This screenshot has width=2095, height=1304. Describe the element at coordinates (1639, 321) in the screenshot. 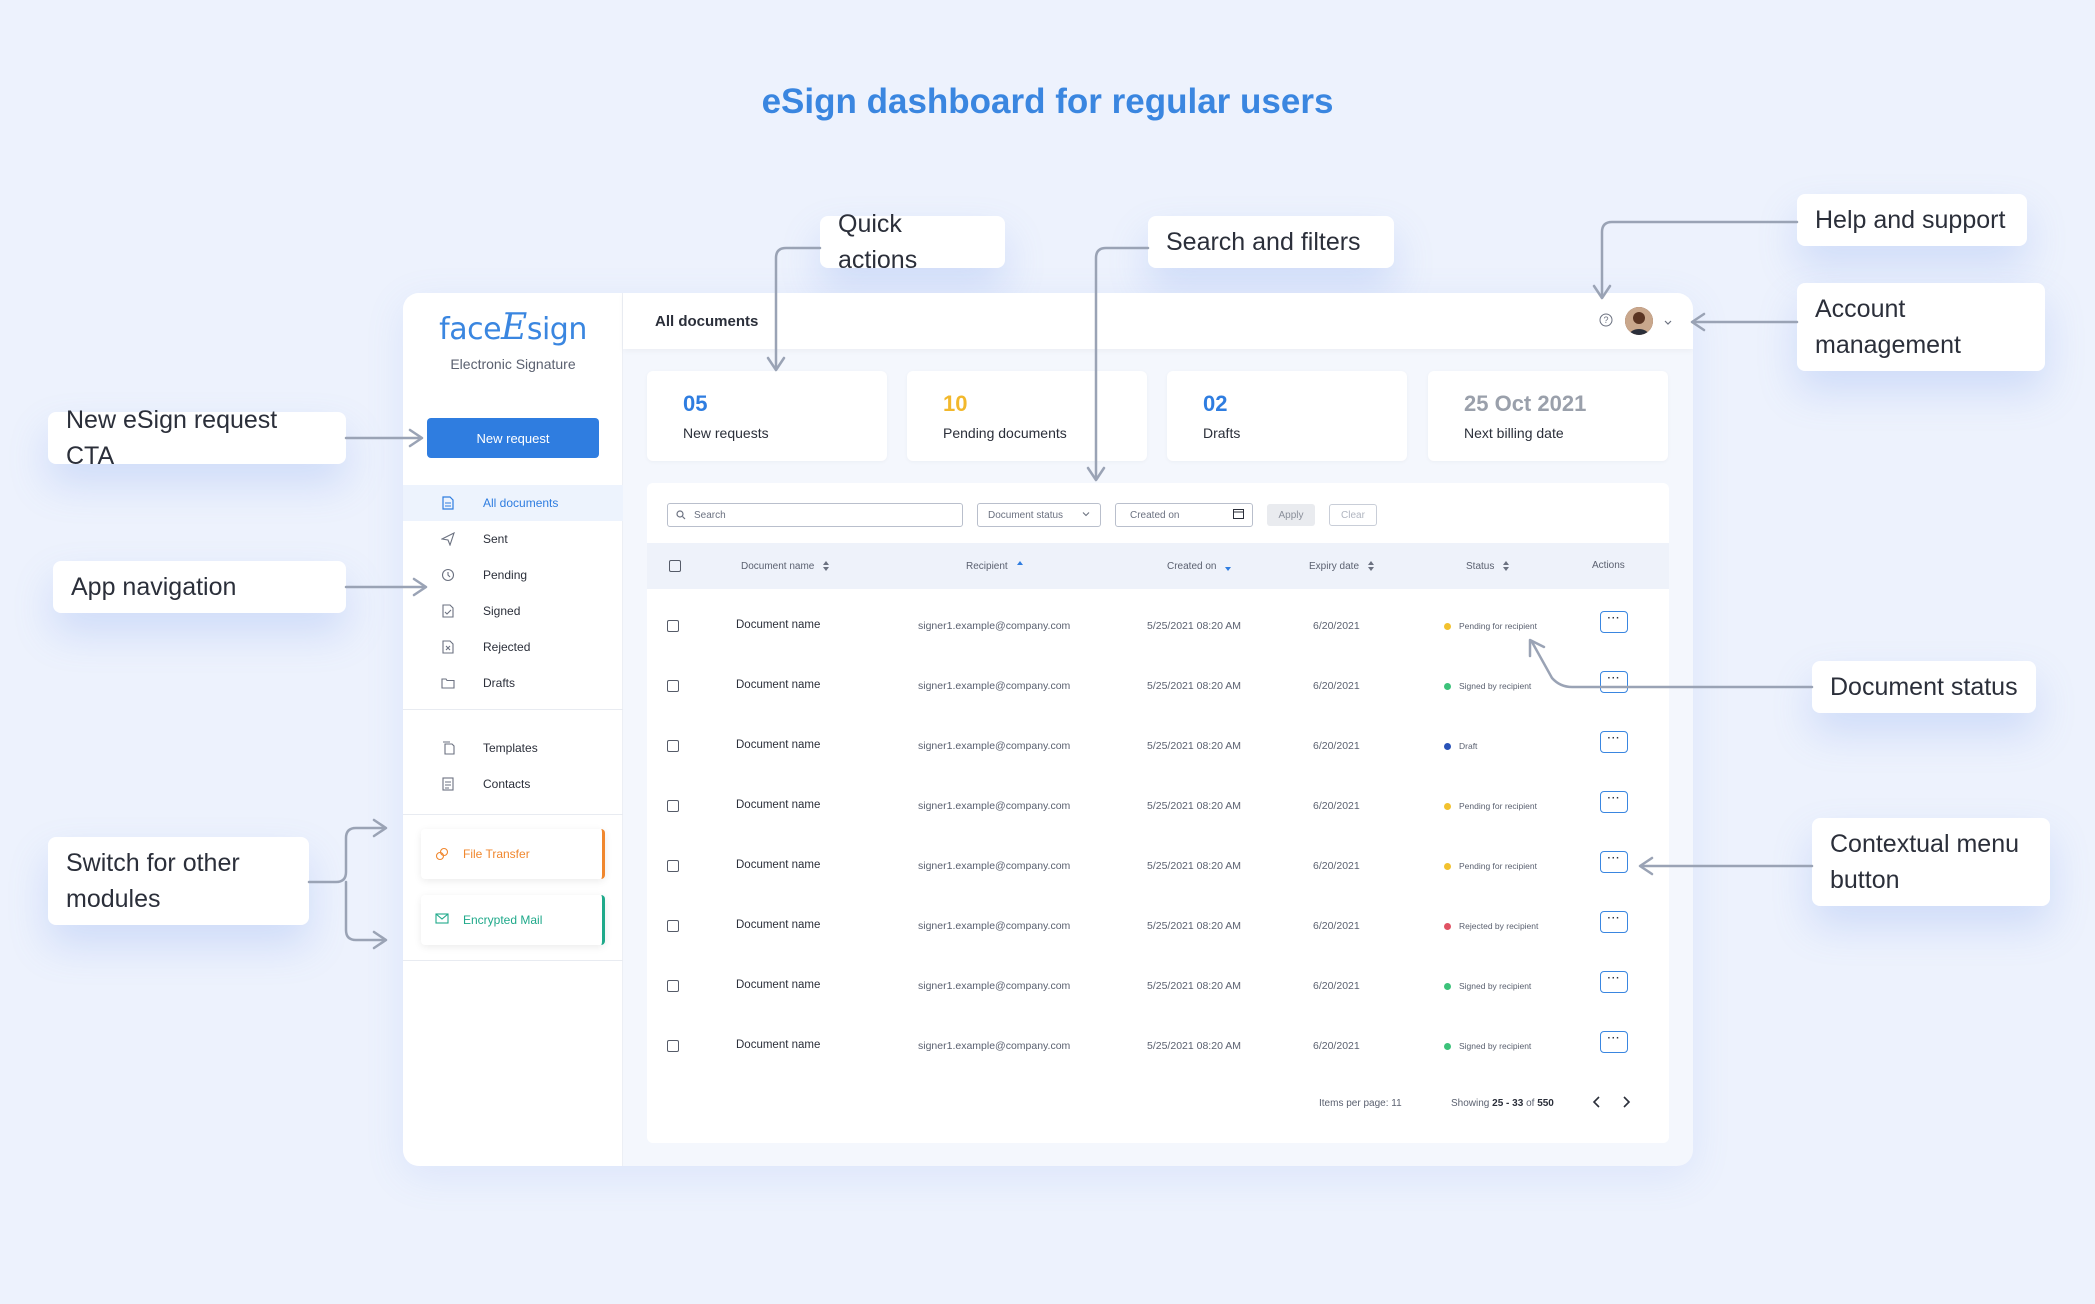

I see `avatar` at that location.